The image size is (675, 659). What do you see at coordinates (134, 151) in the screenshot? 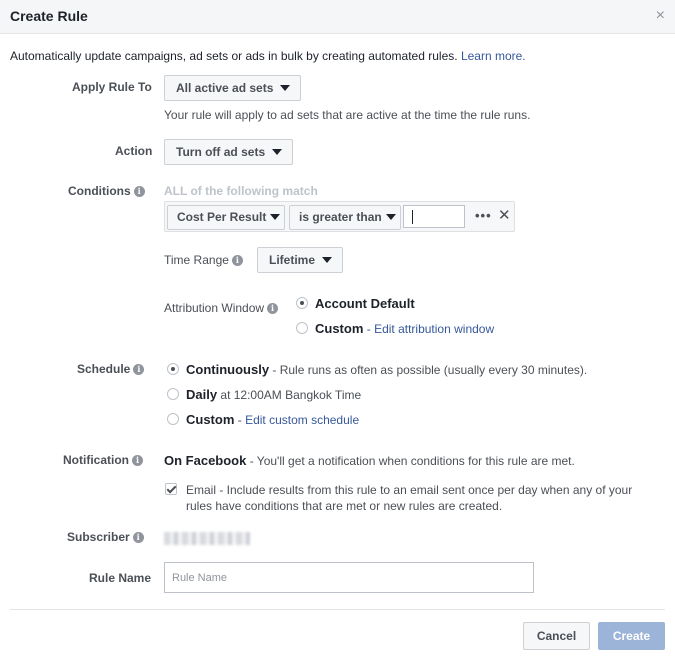
I see `action-label: Action` at bounding box center [134, 151].